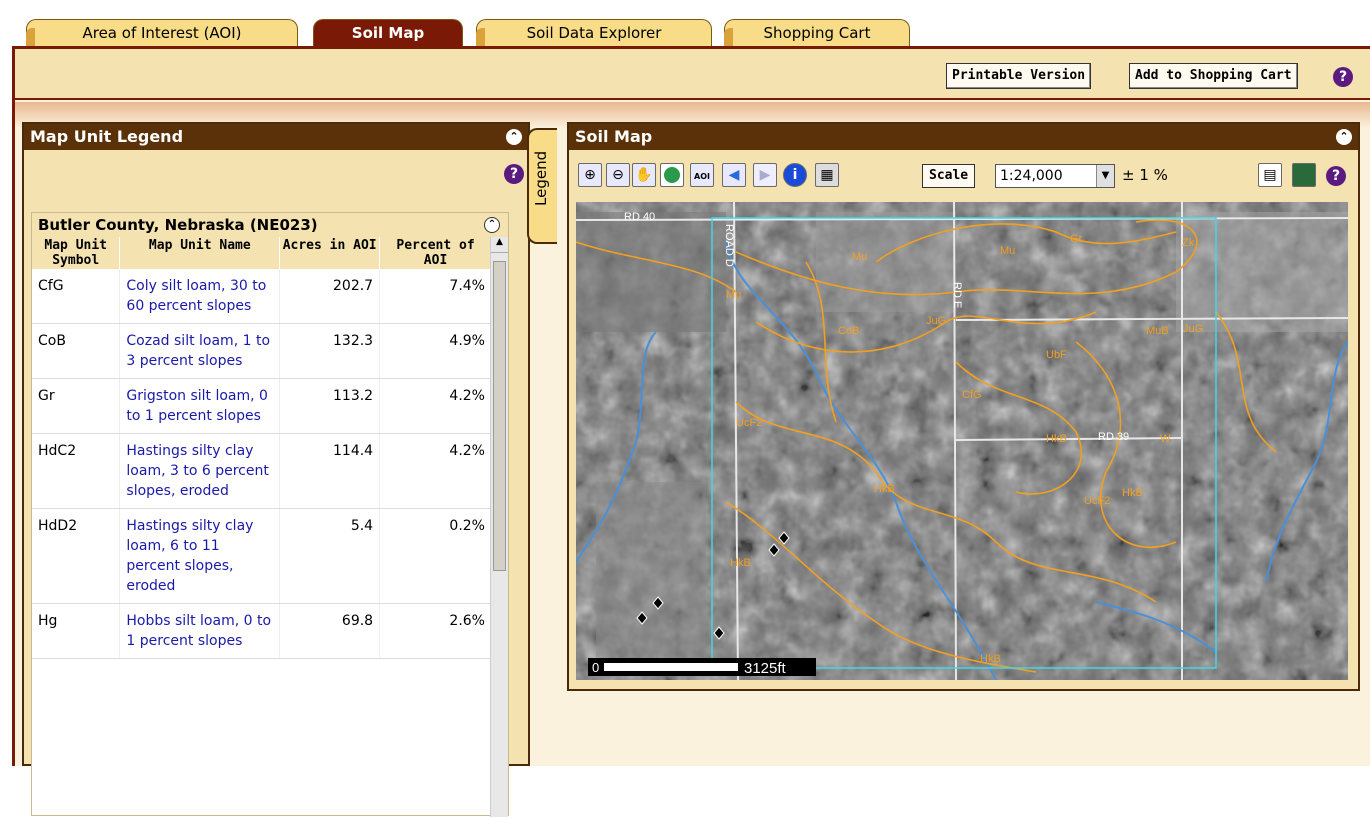 The image size is (1370, 817). I want to click on soil-unit-label: Zk, so click(1188, 243).